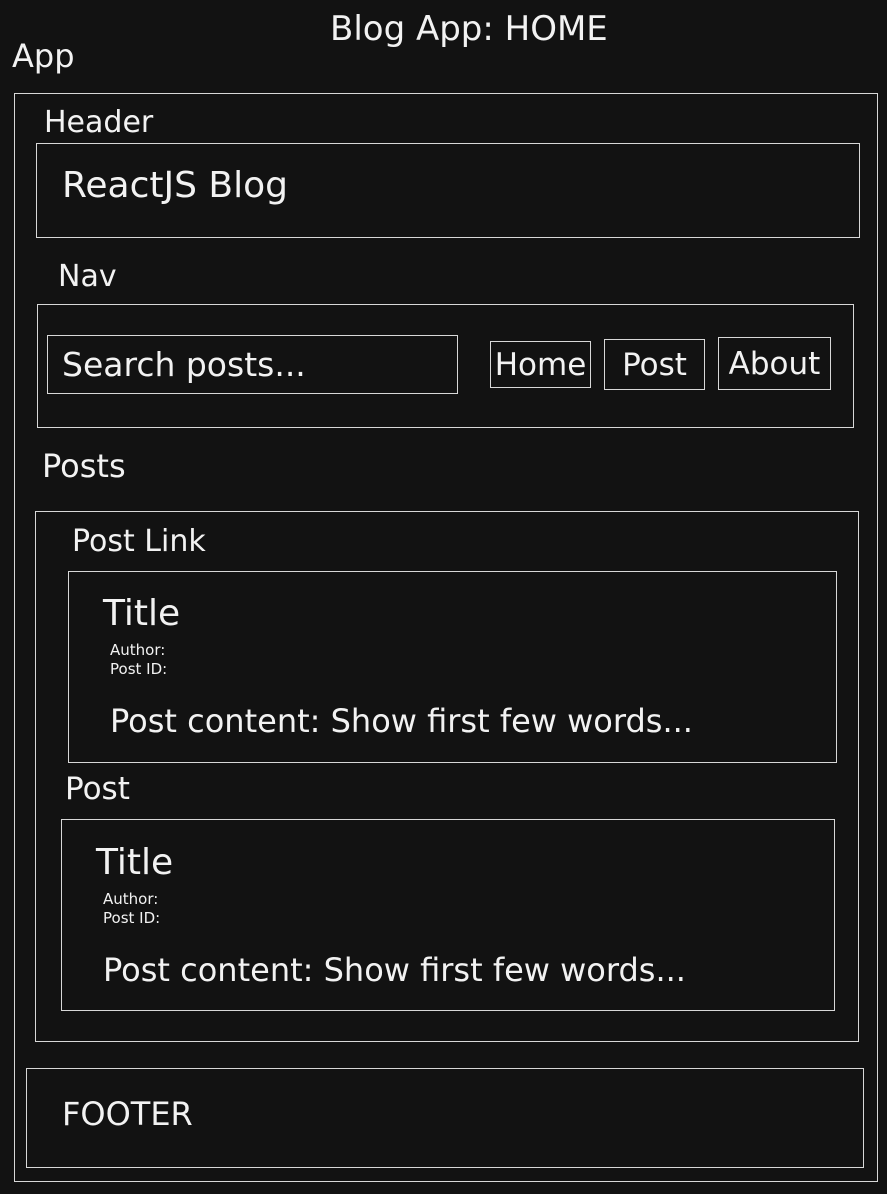  I want to click on posts-label: Posts, so click(84, 466).